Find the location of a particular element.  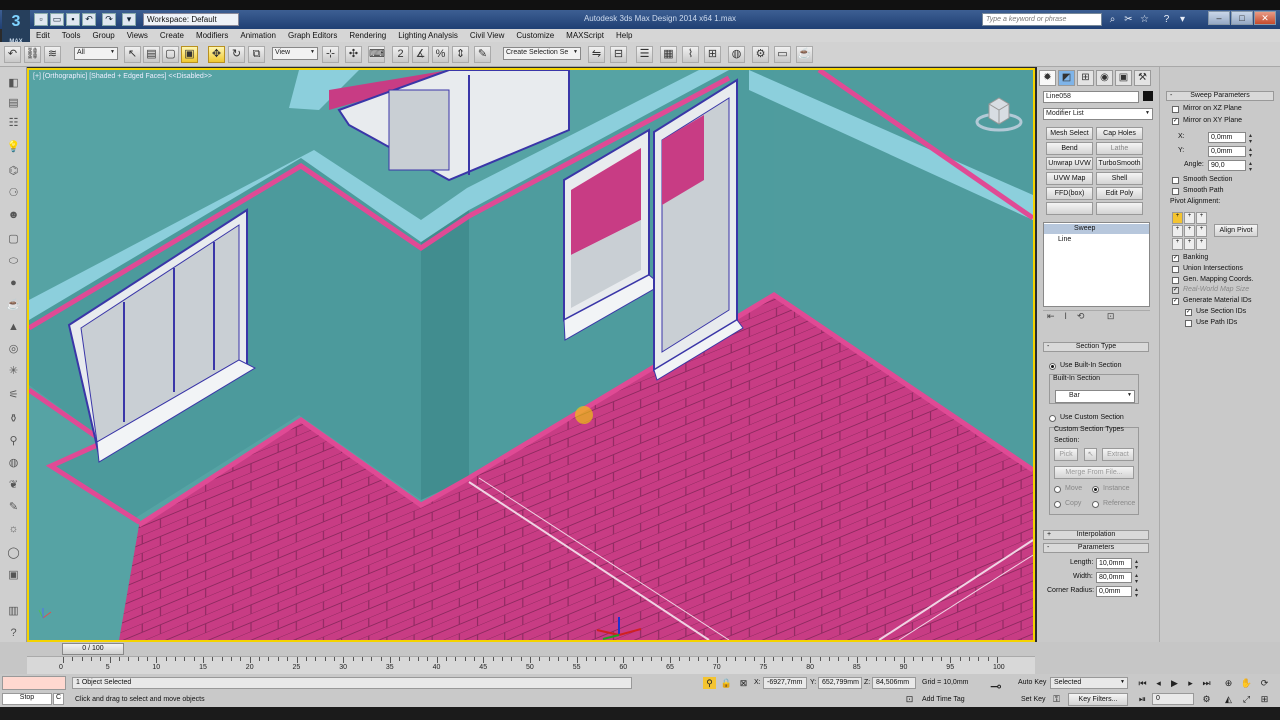

light-bulb-icon: 💡 is located at coordinates (13, 147).